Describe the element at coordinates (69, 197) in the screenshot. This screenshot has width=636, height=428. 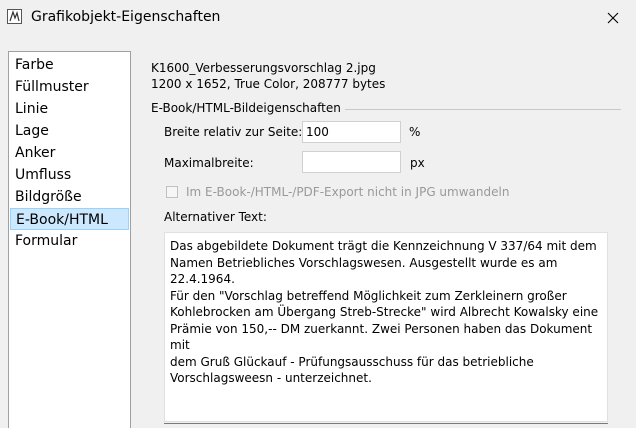
I see `sidebar-item-bildgroesse: Bildgröße` at that location.